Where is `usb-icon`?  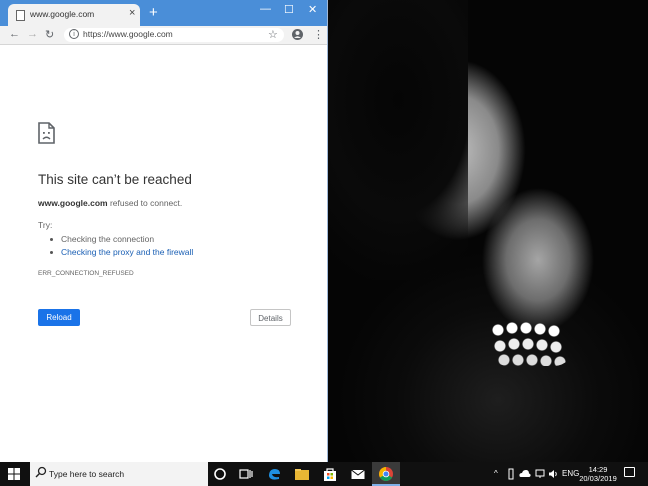
usb-icon is located at coordinates (511, 474).